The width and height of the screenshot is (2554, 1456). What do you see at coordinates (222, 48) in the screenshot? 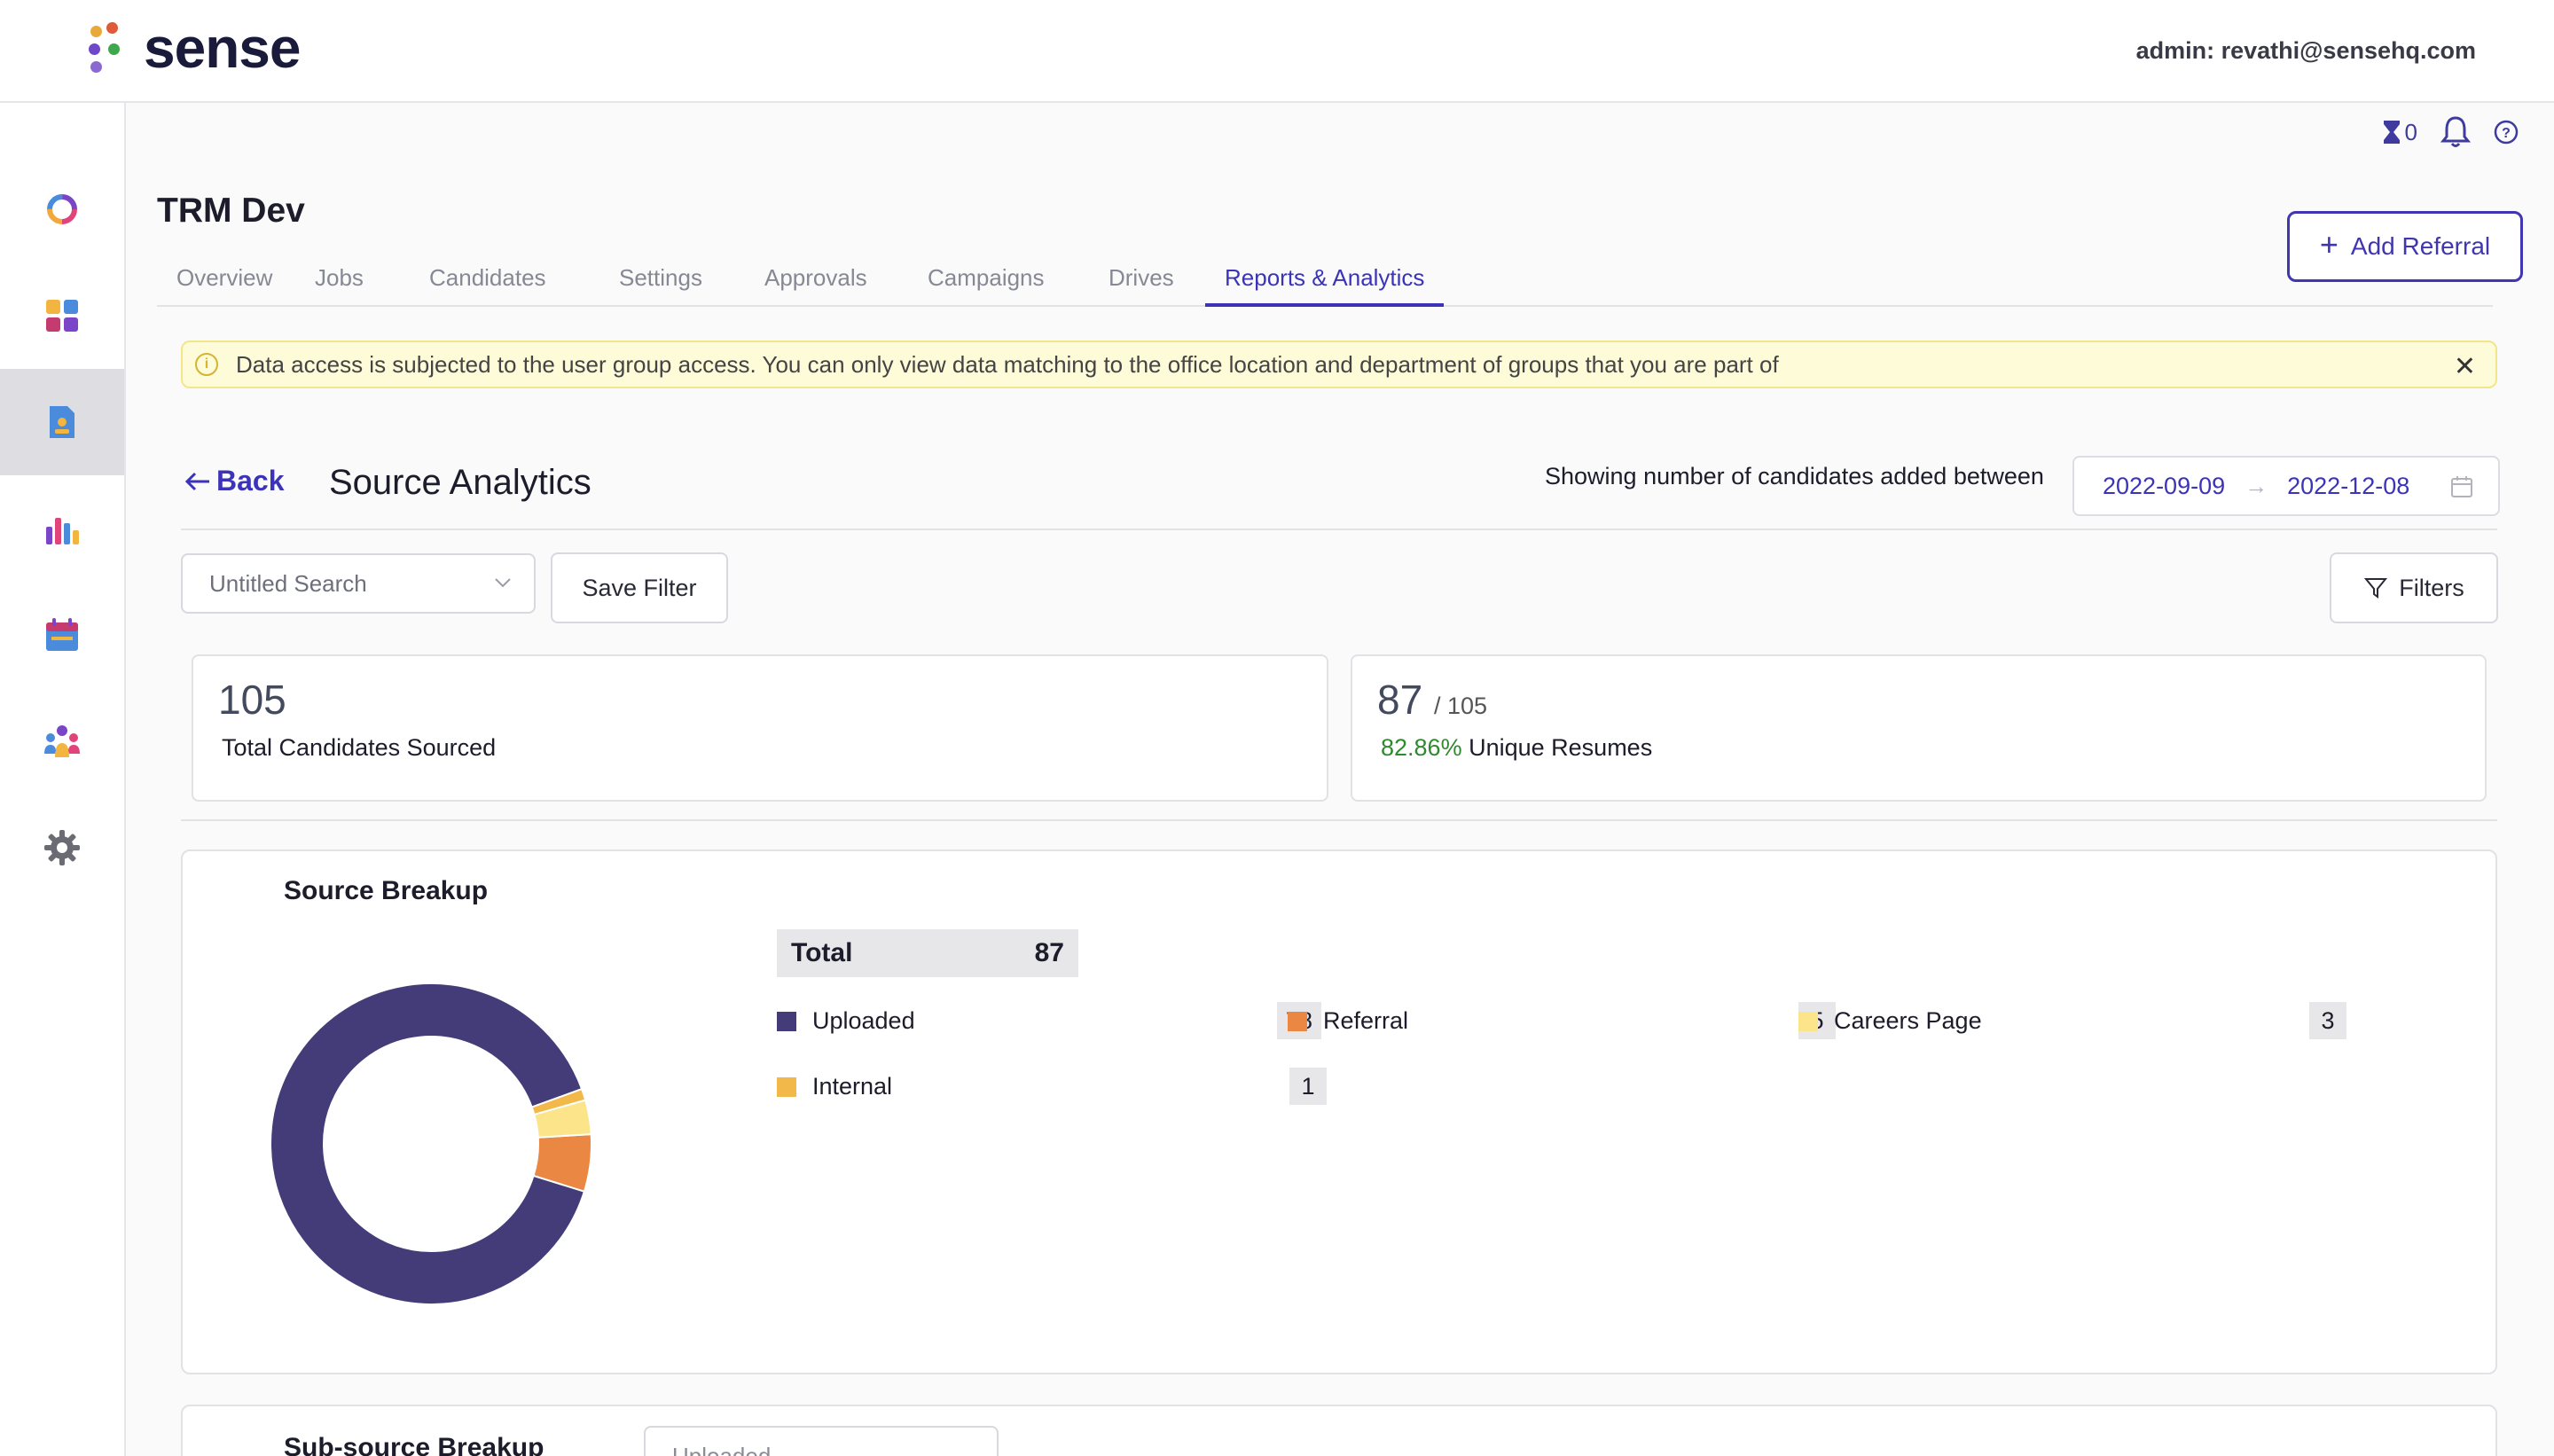
I see `brand-name: sense` at bounding box center [222, 48].